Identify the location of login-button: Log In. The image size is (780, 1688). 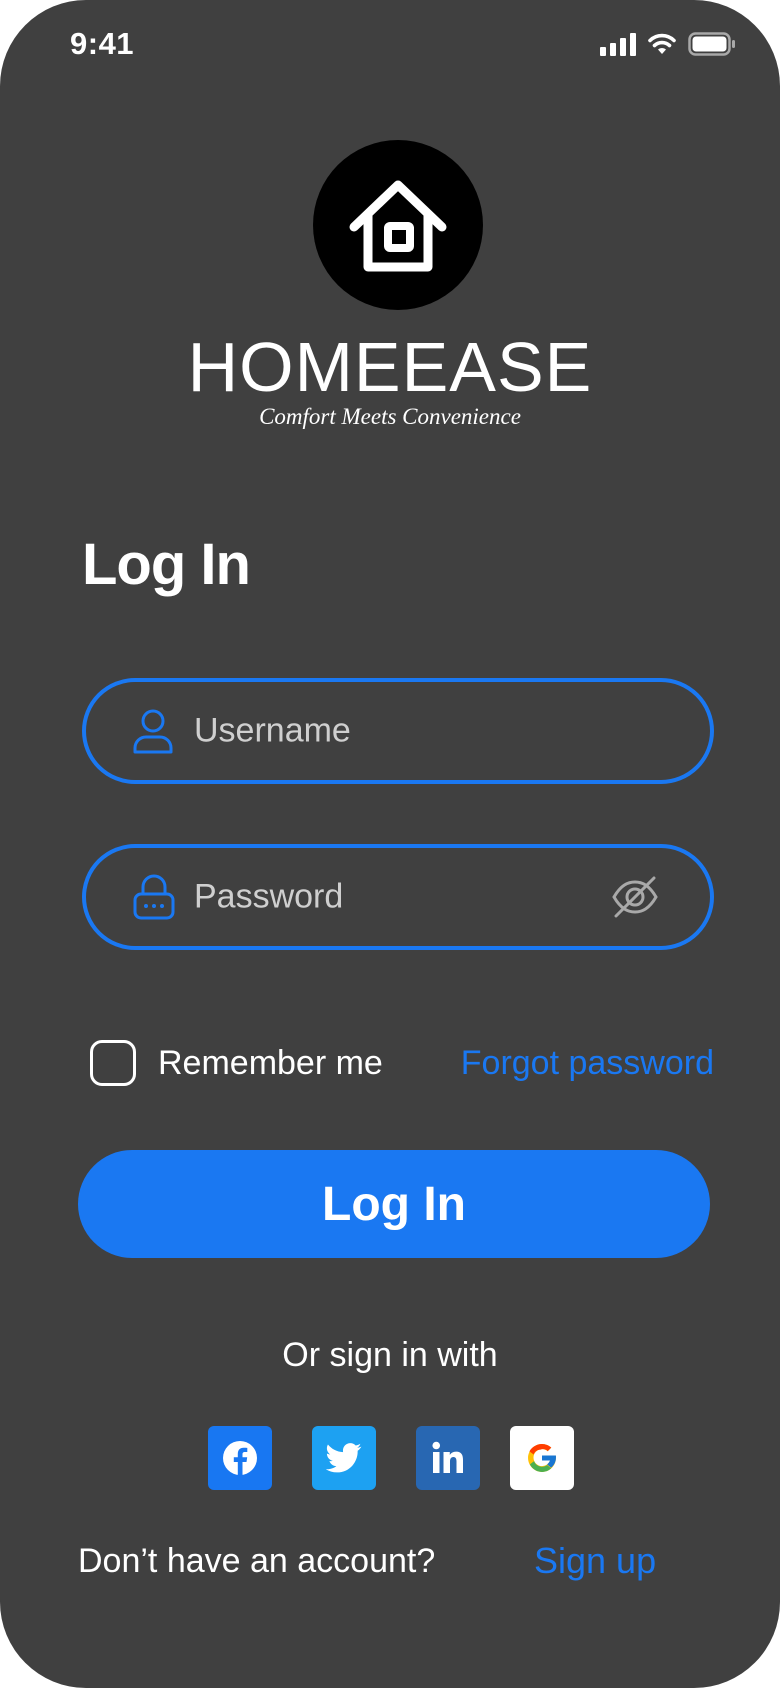
(394, 1204).